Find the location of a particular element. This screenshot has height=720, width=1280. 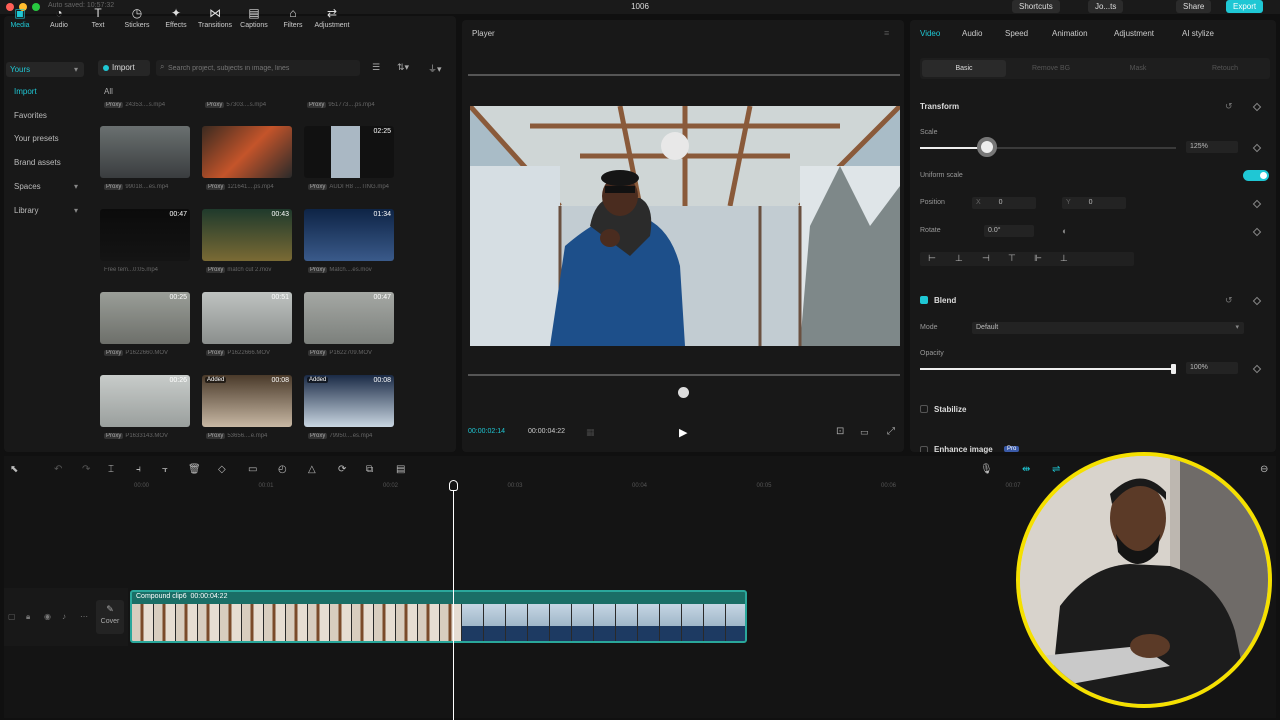

timecode-grid-icon: ▦ is located at coordinates (590, 432).